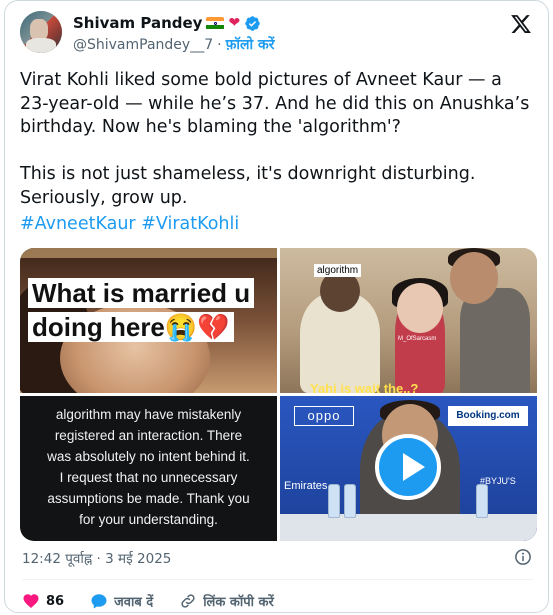  I want to click on like-count: 86, so click(55, 601).